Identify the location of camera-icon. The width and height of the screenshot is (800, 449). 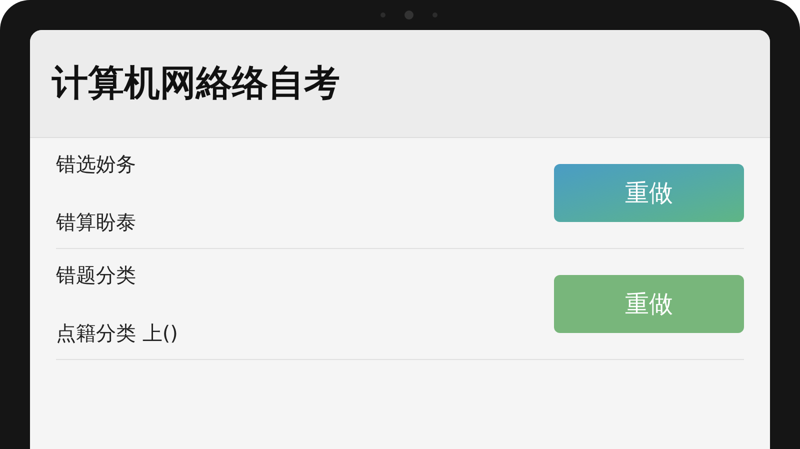
(409, 15).